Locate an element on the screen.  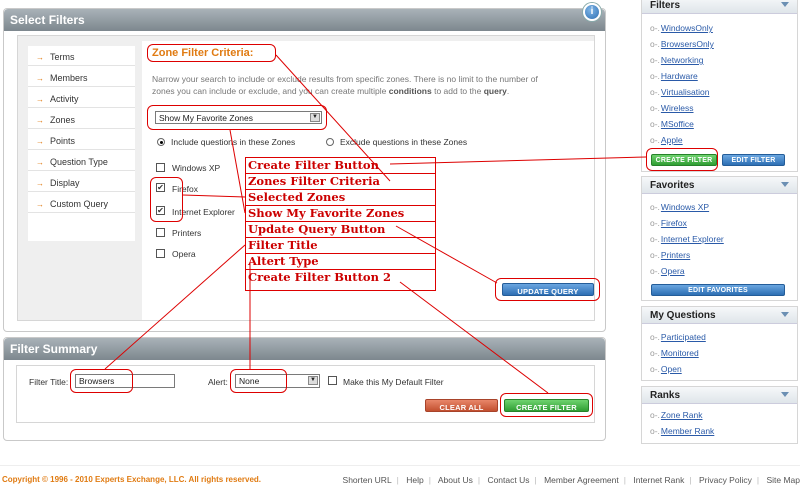
nav-item-question-type: → Question Type is located at coordinates (81, 161).